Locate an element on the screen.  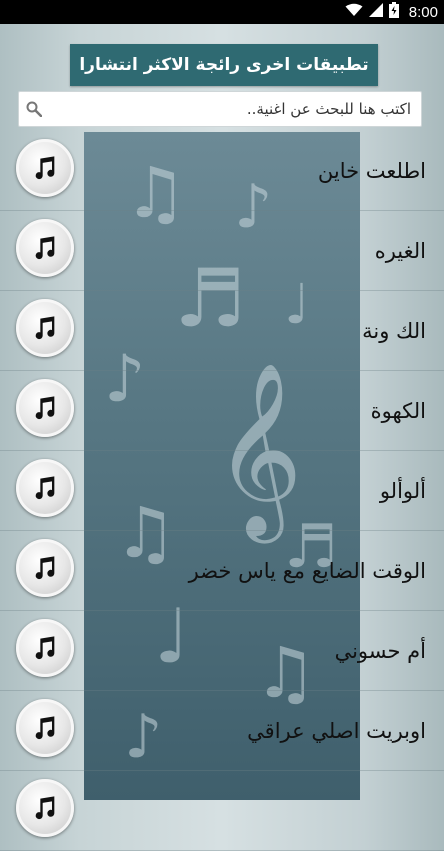
song-title: الوقت الضايع مع ياس خضر is located at coordinates (307, 571).